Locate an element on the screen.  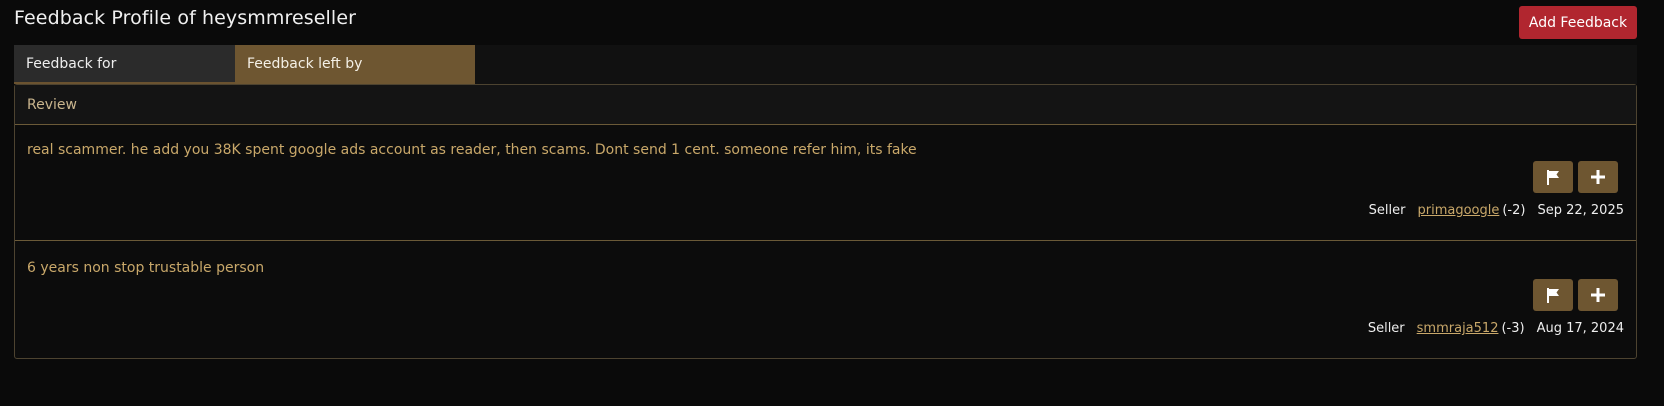
page-title: Feedback Profile of heysmmreseller is located at coordinates (185, 18).